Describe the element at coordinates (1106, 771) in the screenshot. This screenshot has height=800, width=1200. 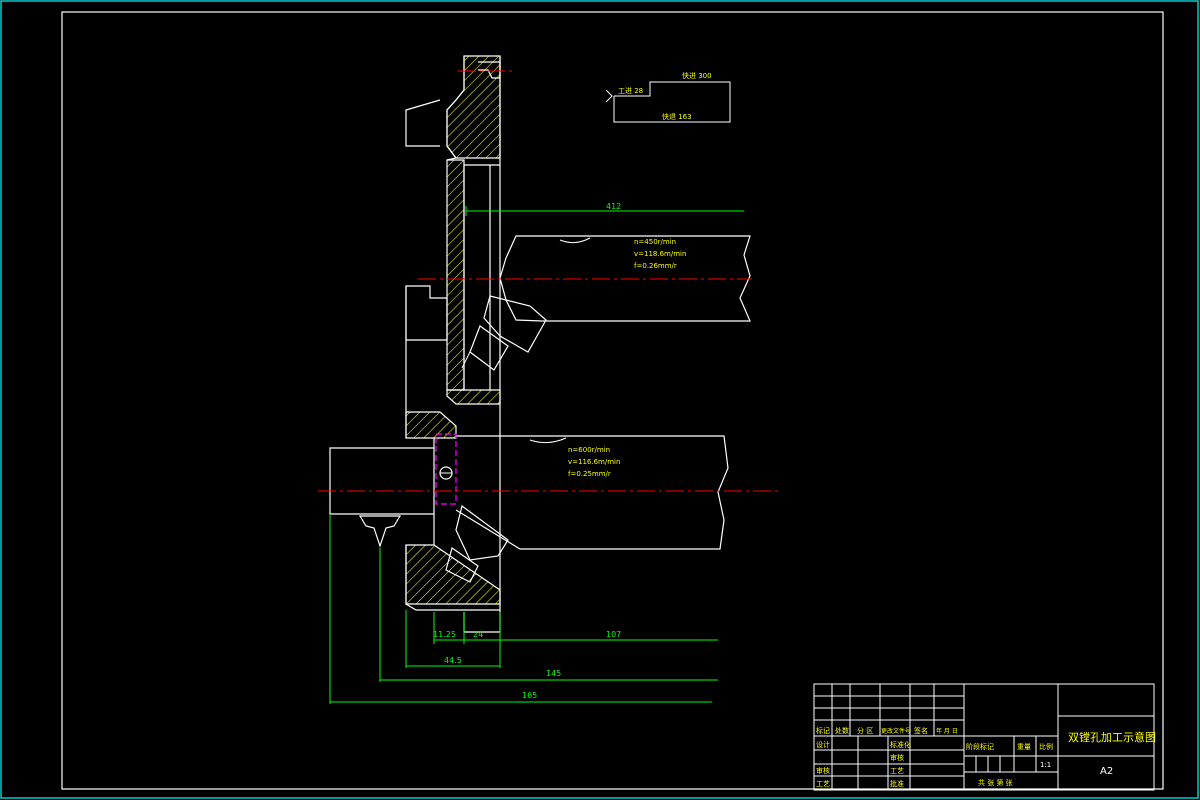
I see `sheet-size: A2` at that location.